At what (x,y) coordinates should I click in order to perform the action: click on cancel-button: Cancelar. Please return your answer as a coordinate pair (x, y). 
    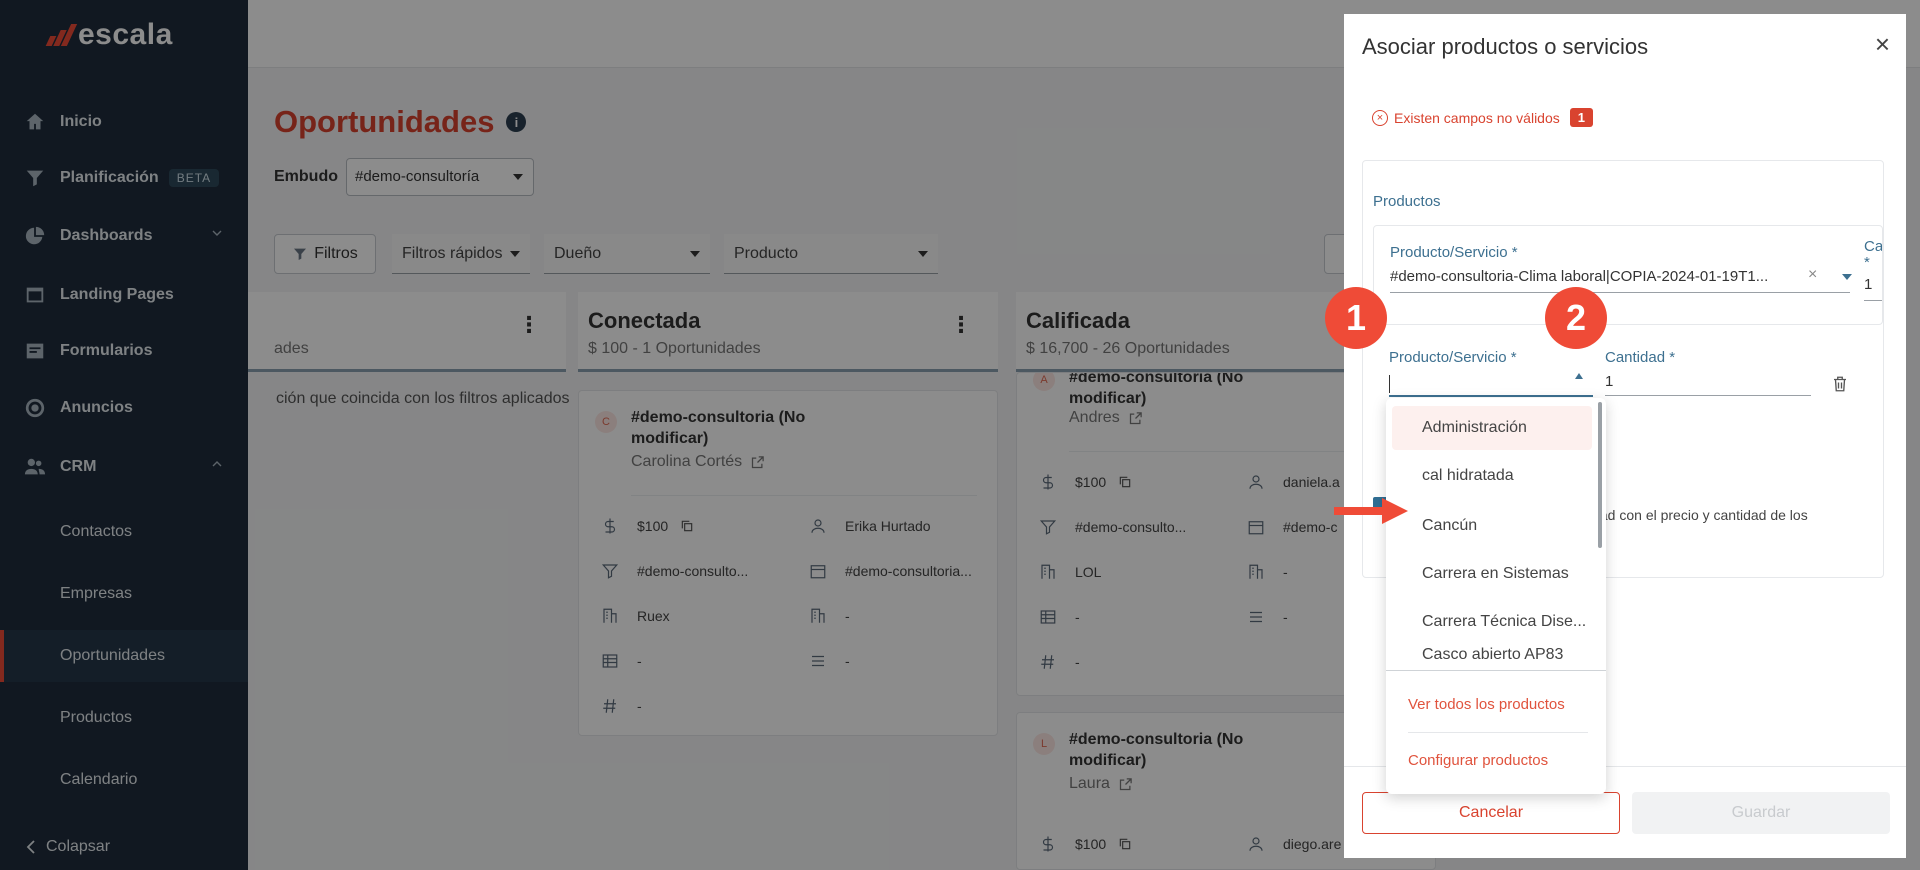
    Looking at the image, I should click on (1491, 813).